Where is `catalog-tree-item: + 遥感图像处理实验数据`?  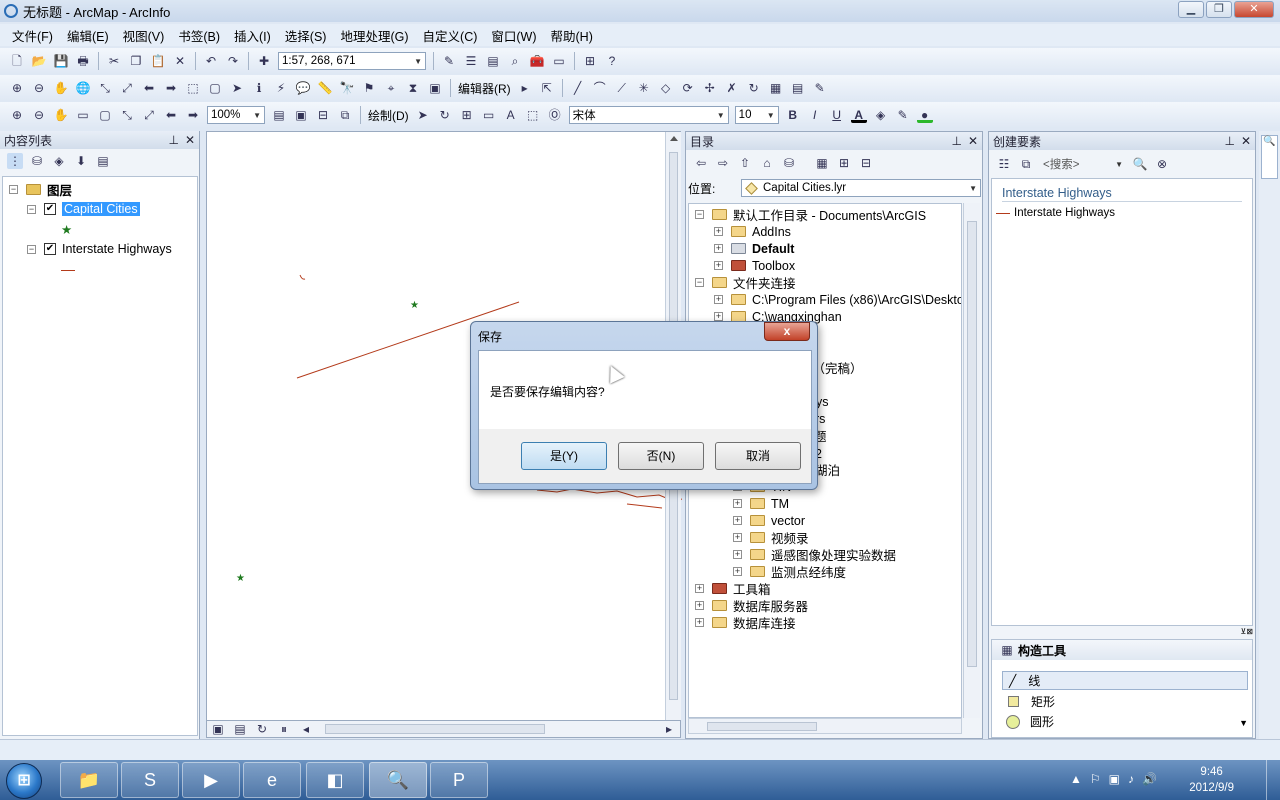 catalog-tree-item: + 遥感图像处理实验数据 is located at coordinates (814, 554).